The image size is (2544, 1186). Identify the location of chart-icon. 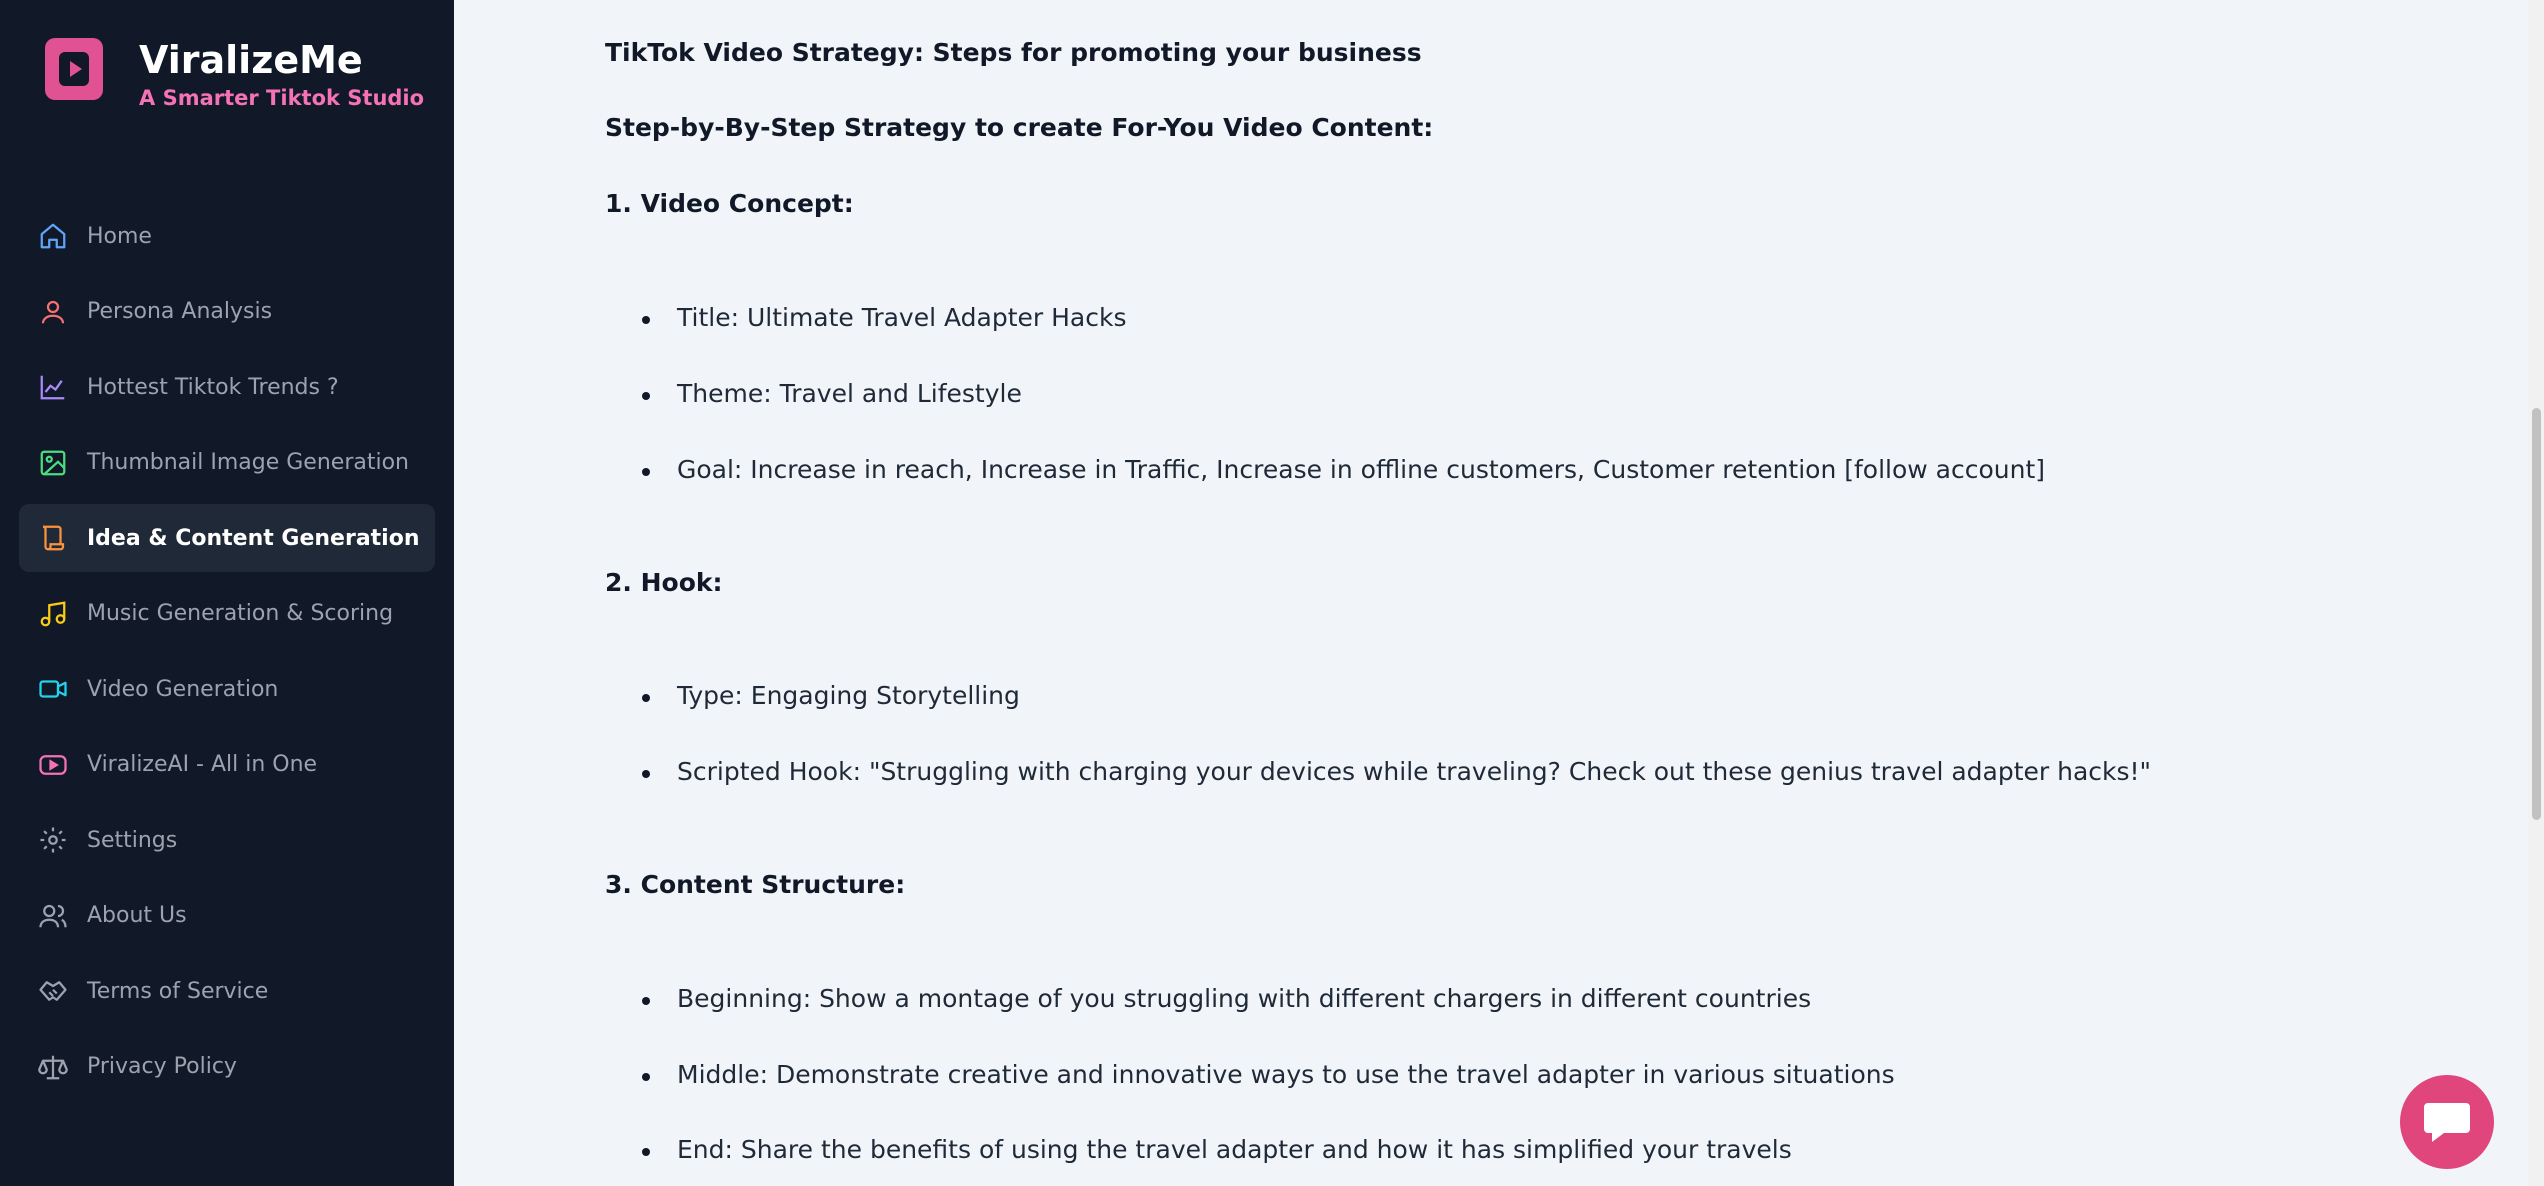
(52, 387).